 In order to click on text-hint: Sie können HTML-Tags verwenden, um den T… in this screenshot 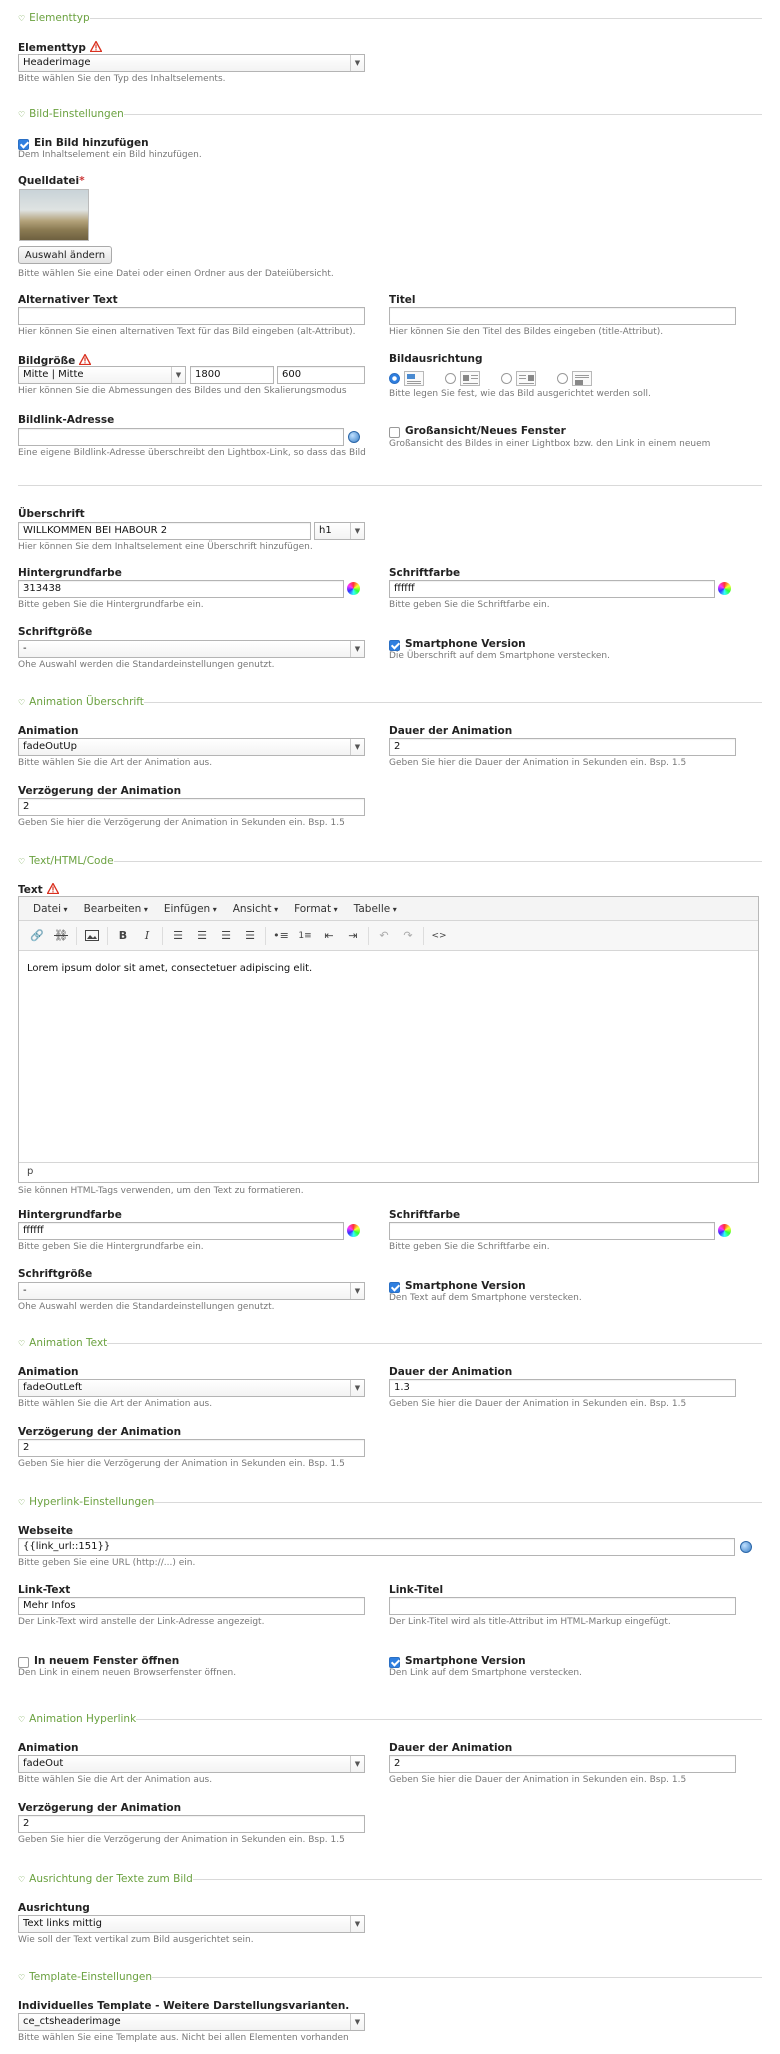, I will do `click(161, 1191)`.